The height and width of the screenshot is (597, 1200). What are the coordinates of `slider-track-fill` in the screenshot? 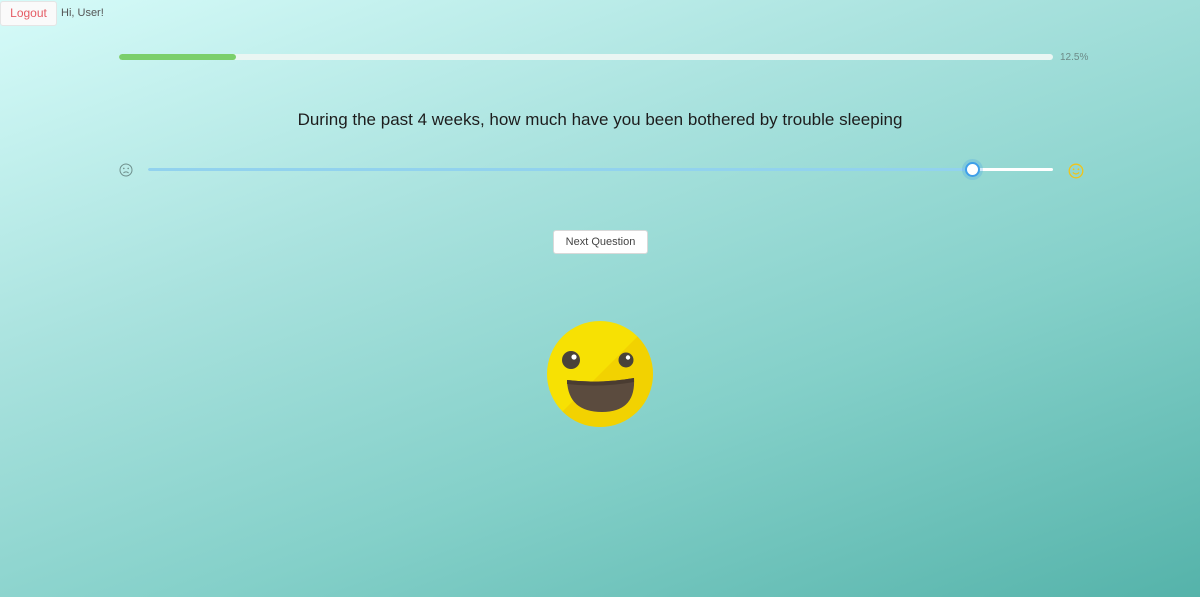 It's located at (560, 169).